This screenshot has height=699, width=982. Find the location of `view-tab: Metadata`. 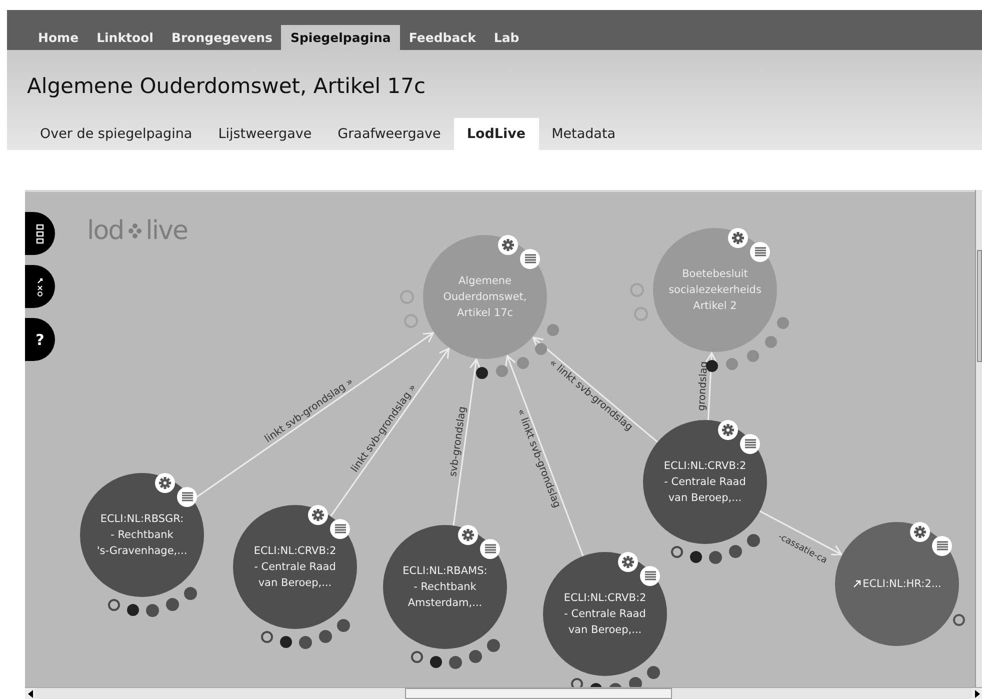

view-tab: Metadata is located at coordinates (583, 134).